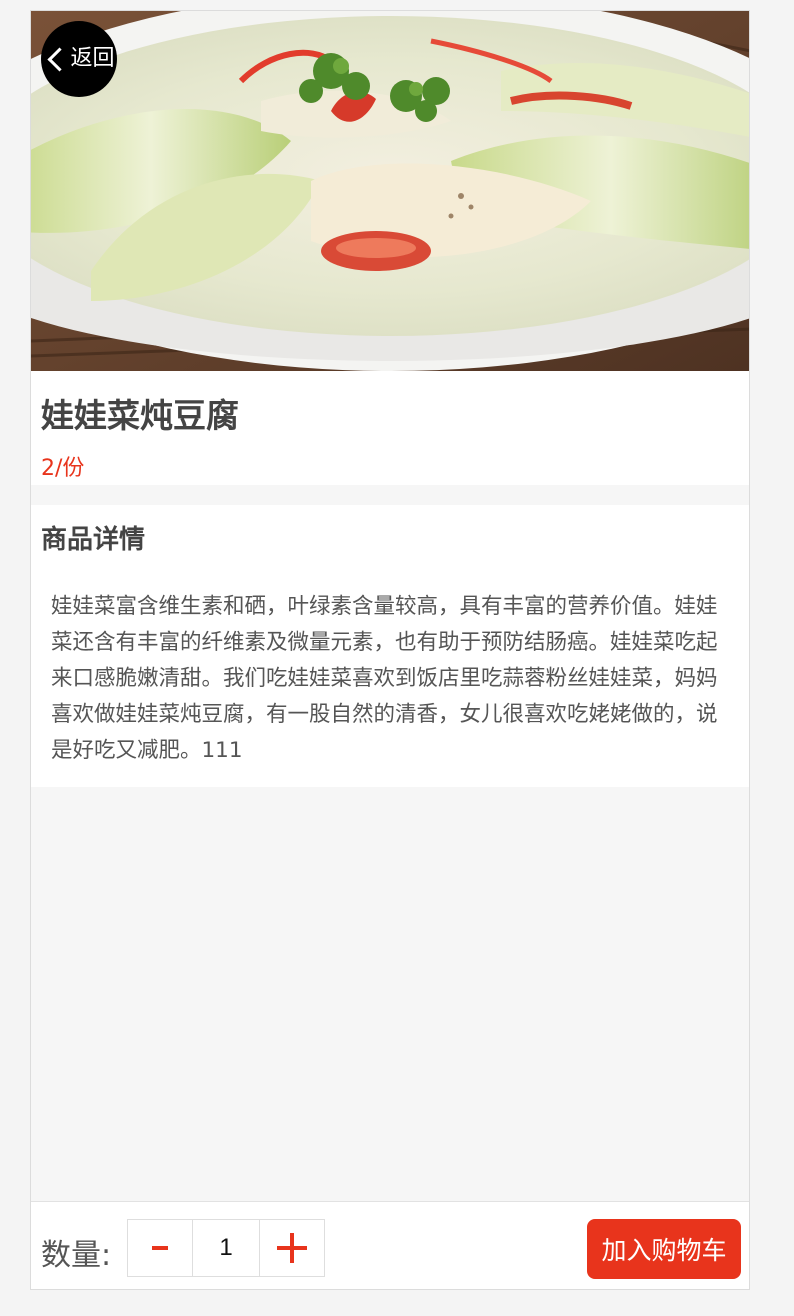 Image resolution: width=794 pixels, height=1316 pixels. Describe the element at coordinates (390, 428) in the screenshot. I see `product-info: 娃娃菜炖豆腐 2/份` at that location.